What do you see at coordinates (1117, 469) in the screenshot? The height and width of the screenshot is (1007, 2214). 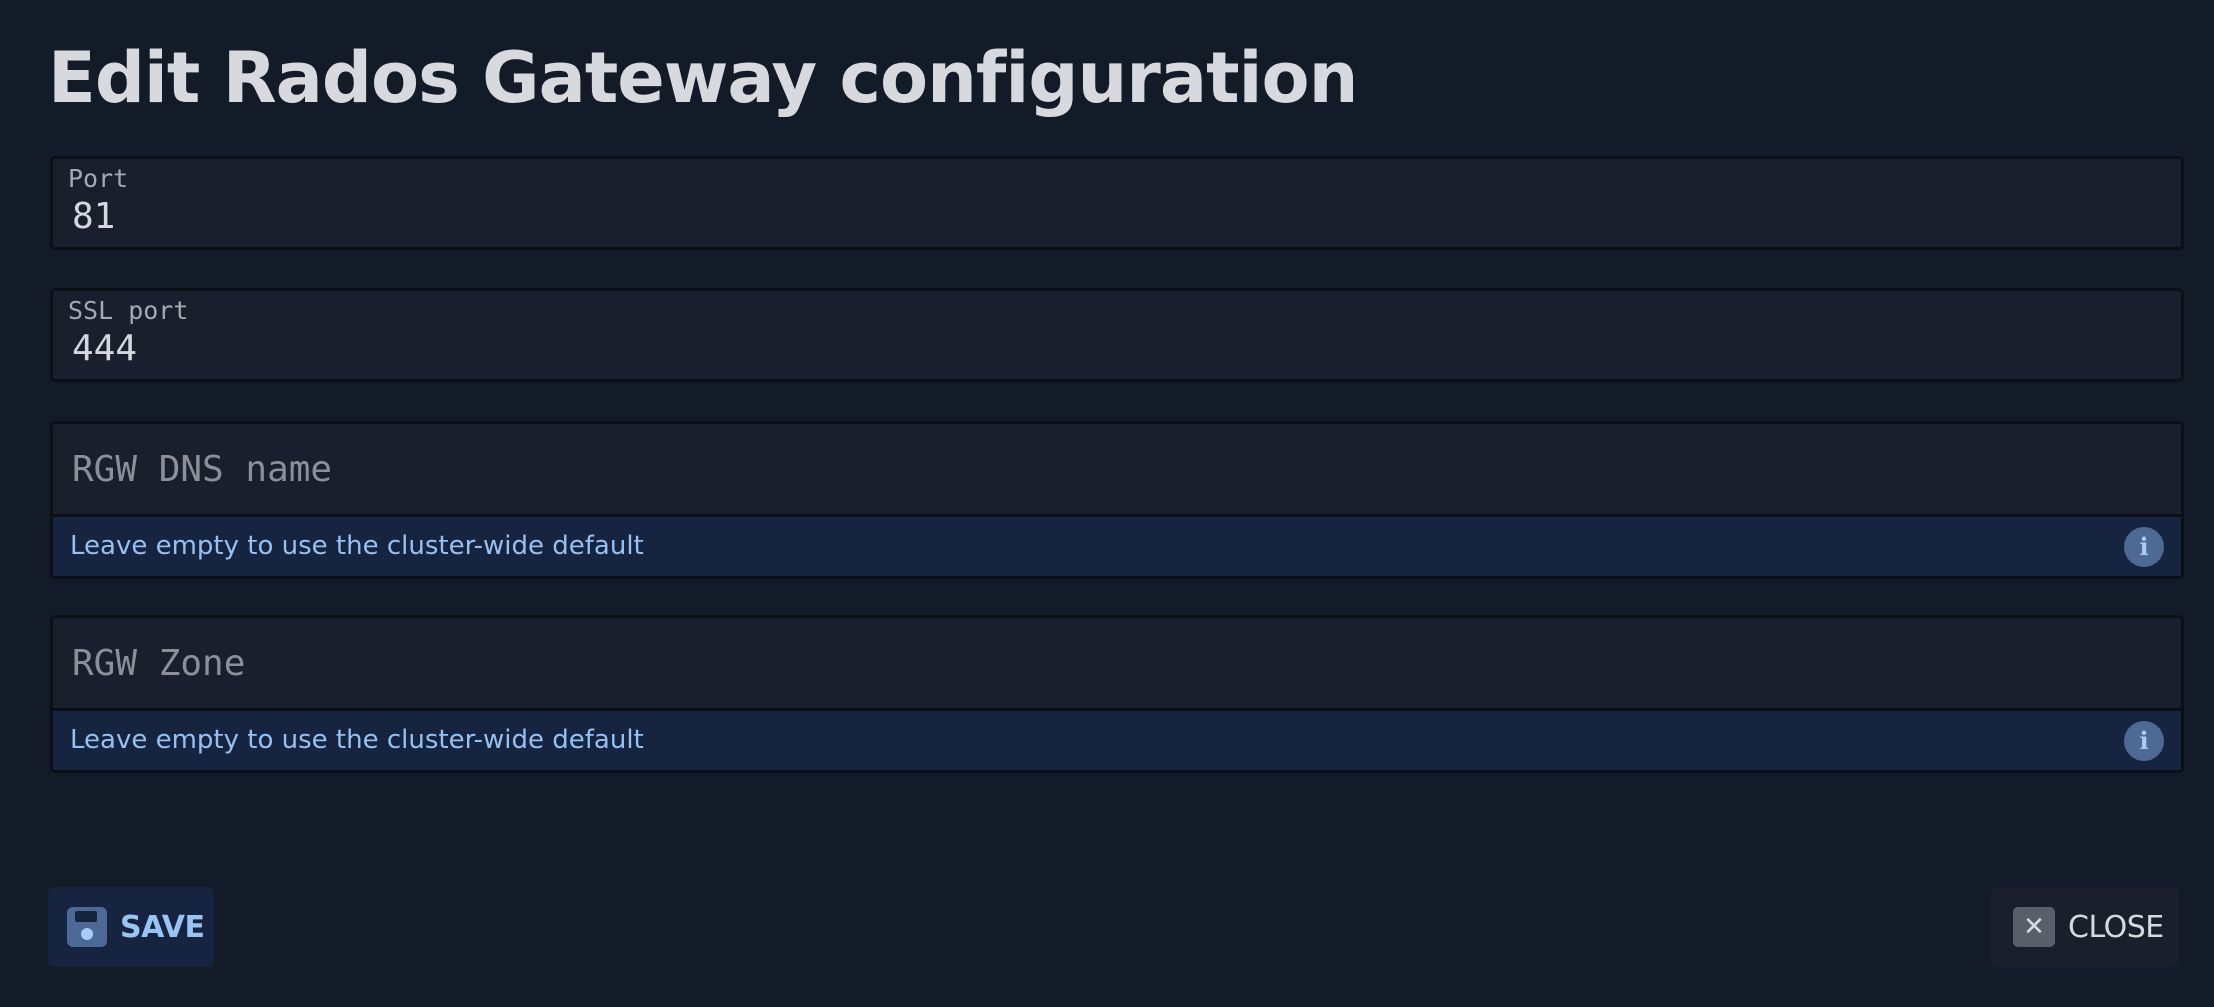 I see `rgw-dns-name-input` at bounding box center [1117, 469].